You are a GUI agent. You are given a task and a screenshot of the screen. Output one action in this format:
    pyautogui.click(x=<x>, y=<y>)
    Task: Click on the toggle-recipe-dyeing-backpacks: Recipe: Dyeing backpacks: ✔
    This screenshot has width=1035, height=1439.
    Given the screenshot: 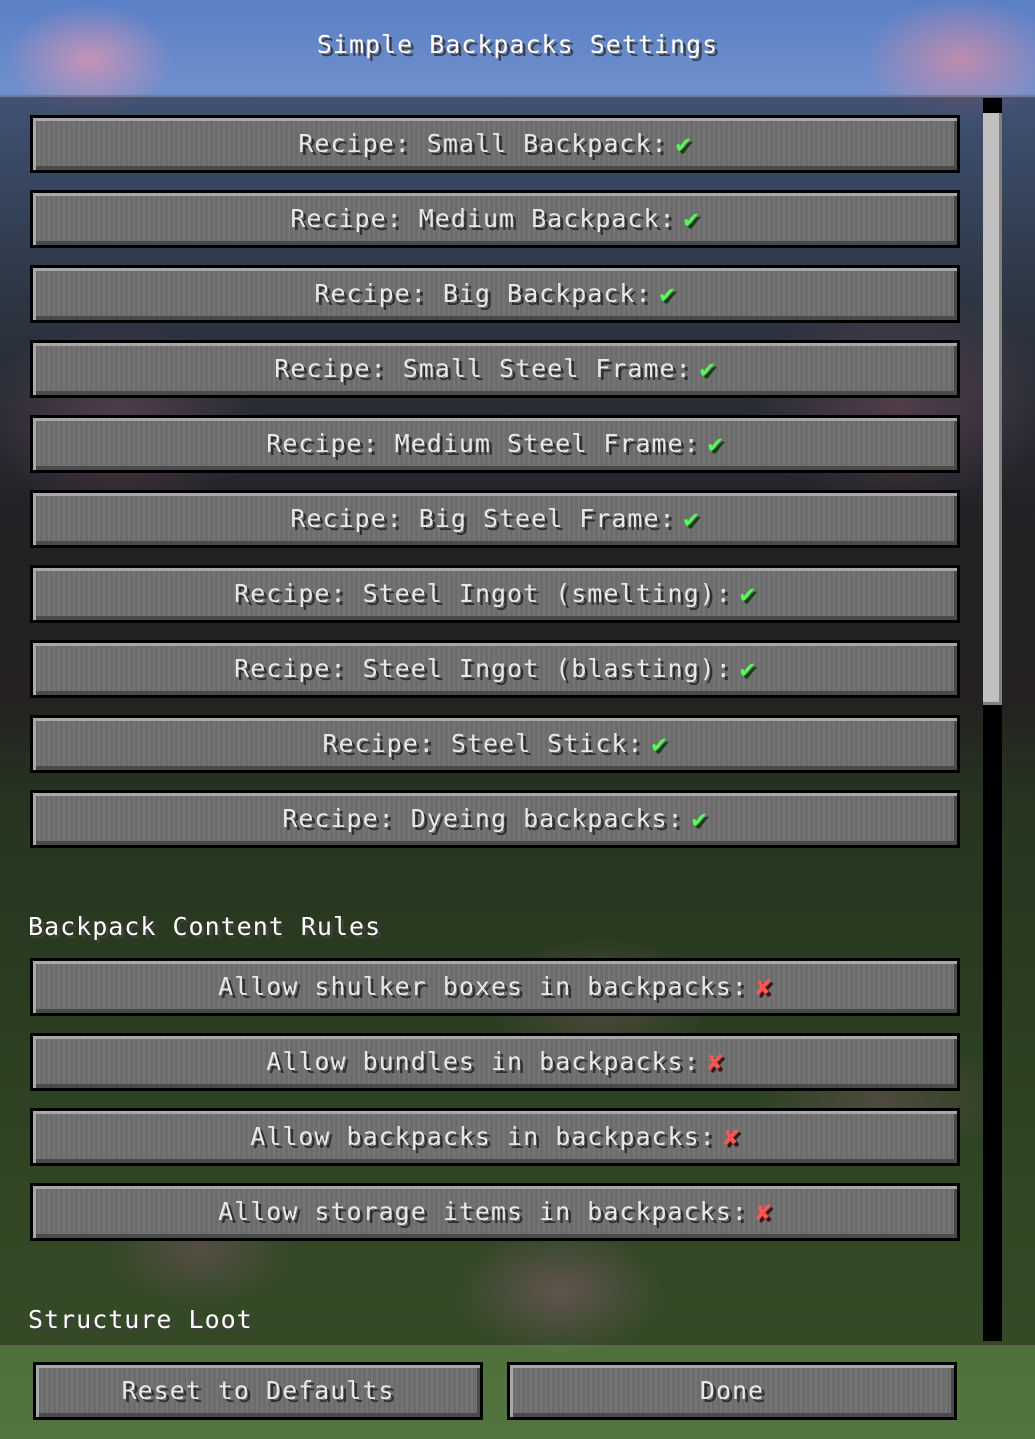 What is the action you would take?
    pyautogui.click(x=495, y=819)
    